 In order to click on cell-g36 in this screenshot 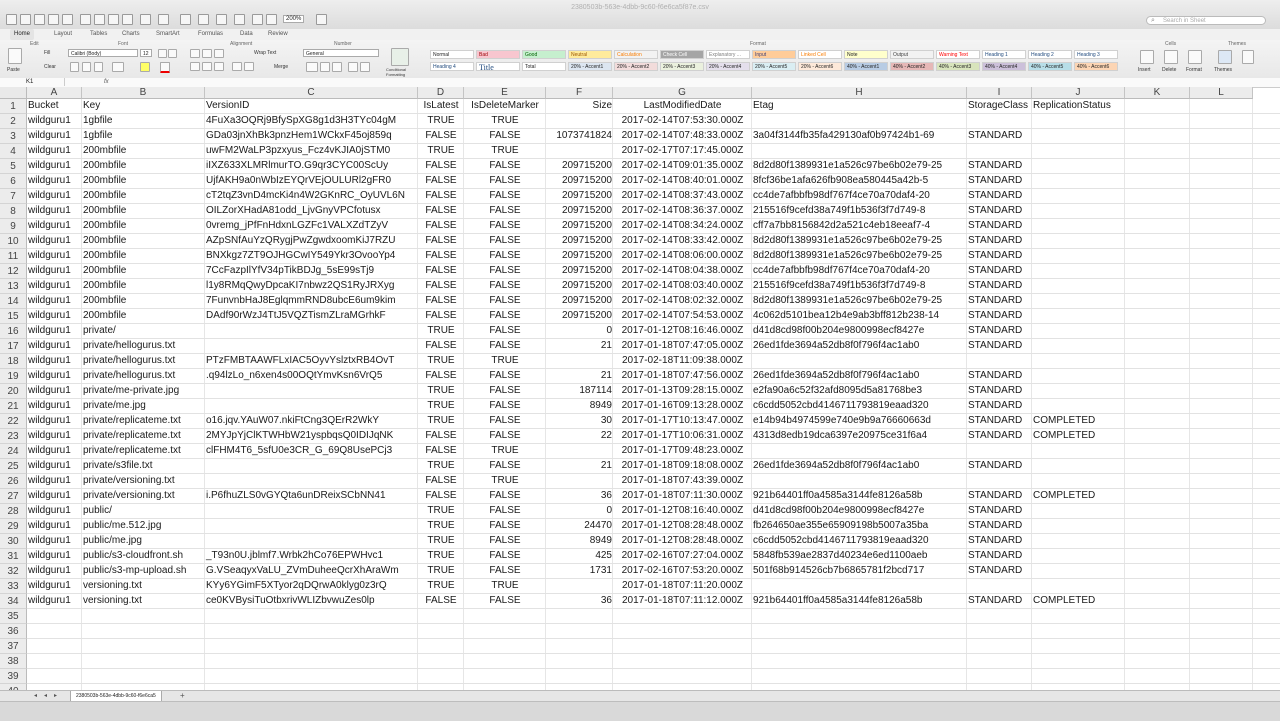, I will do `click(682, 631)`.